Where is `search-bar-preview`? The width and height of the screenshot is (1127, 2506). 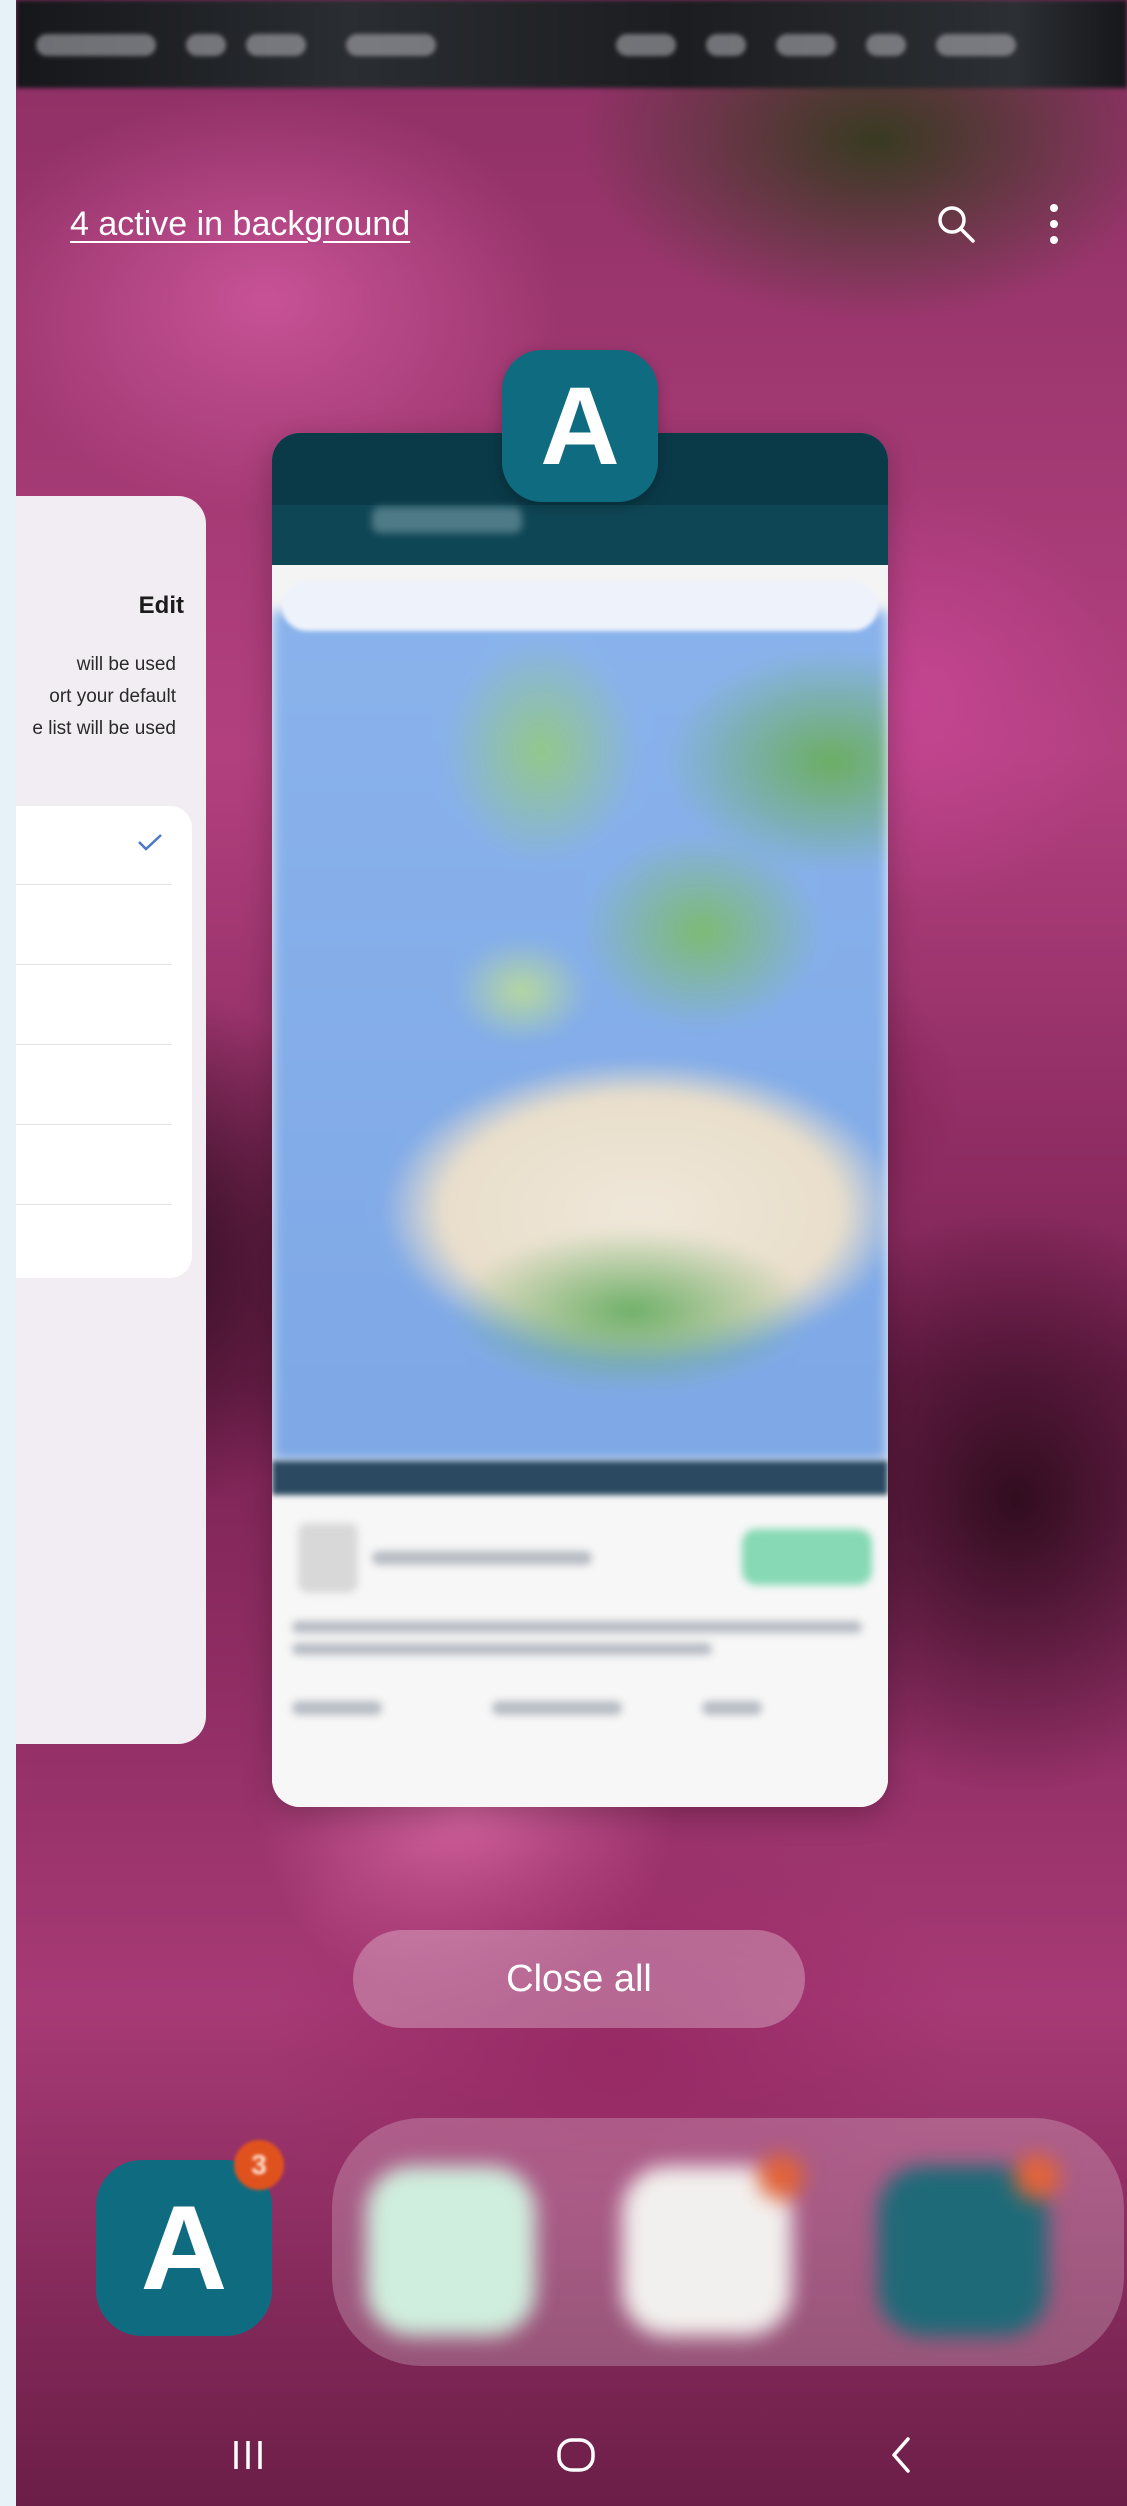
search-bar-preview is located at coordinates (580, 606).